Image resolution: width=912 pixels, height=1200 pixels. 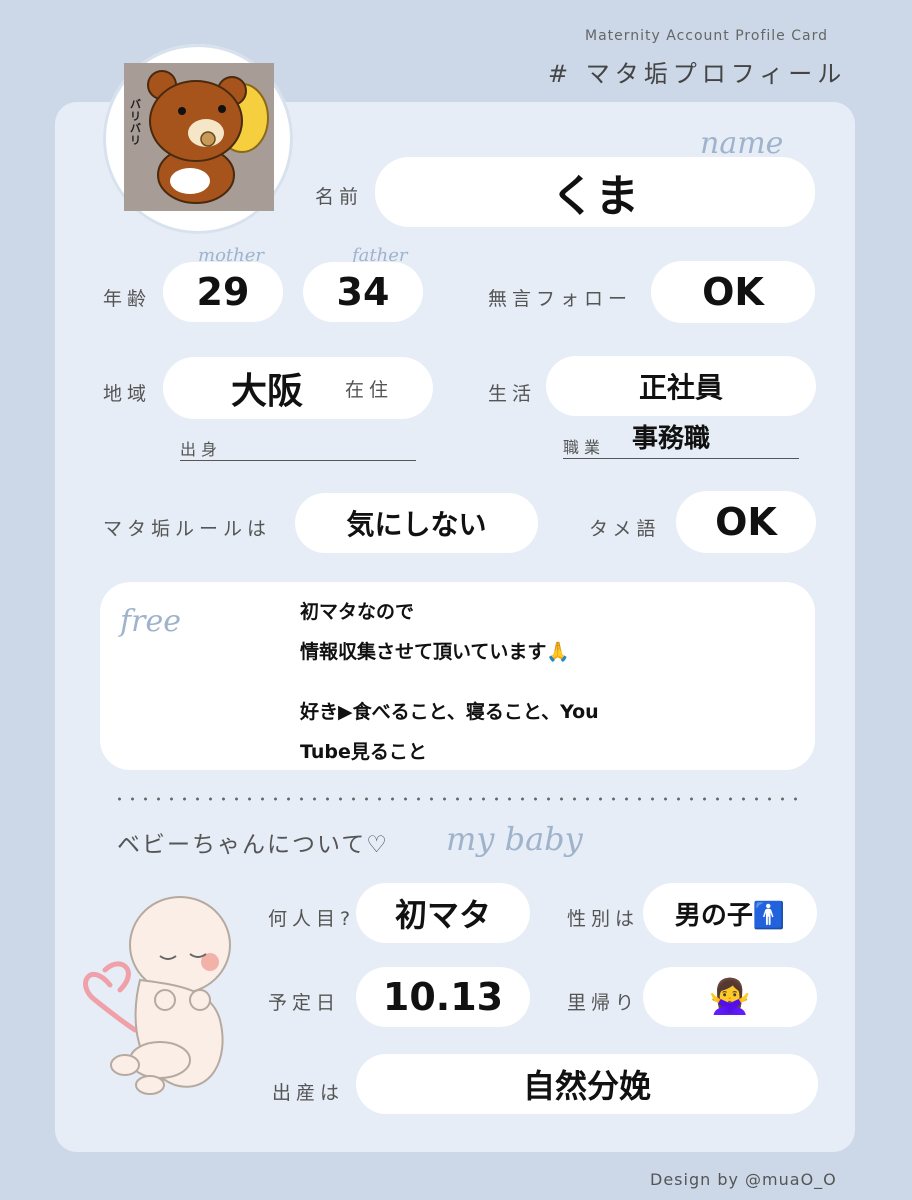 What do you see at coordinates (697, 74) in the screenshot?
I see `page-title: # マタ垢プロフィール` at bounding box center [697, 74].